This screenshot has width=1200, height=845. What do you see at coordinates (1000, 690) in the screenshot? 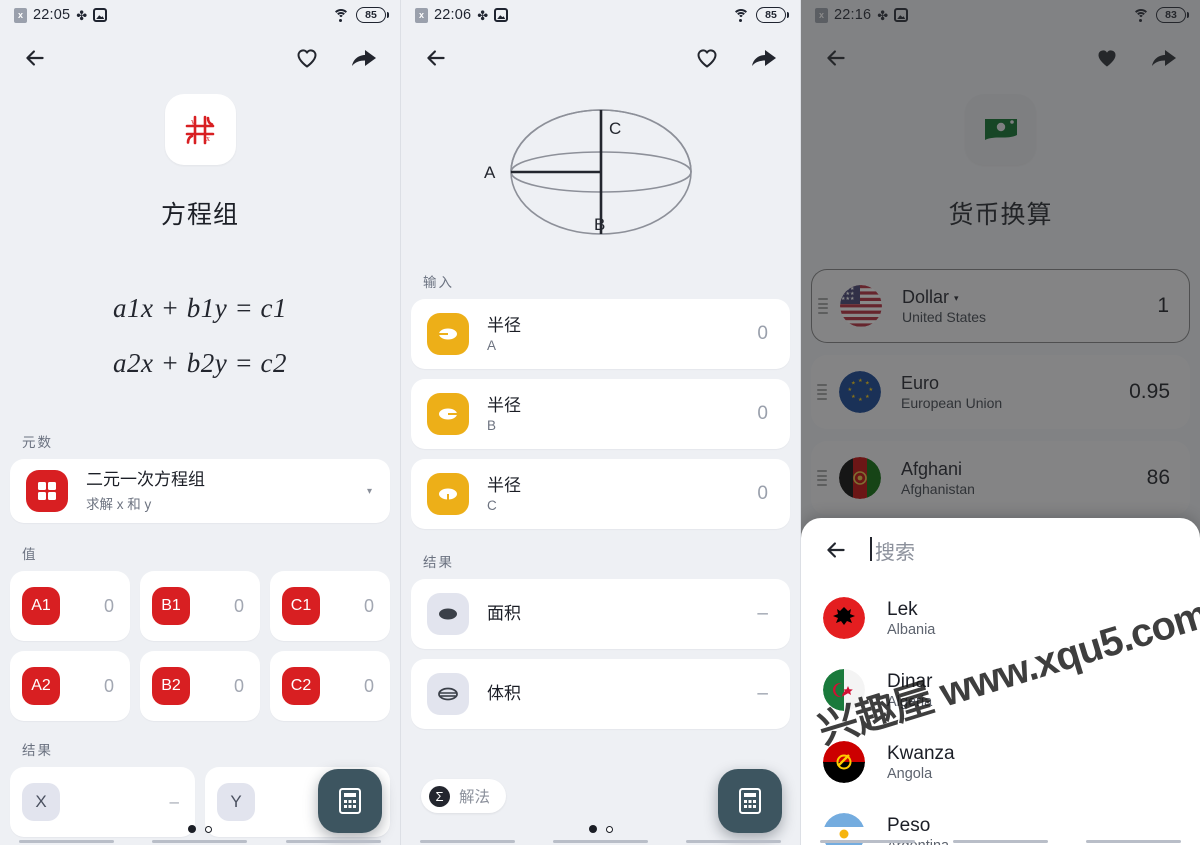
I see `currency-list-item-dinar: Dinar Algeria` at bounding box center [1000, 690].